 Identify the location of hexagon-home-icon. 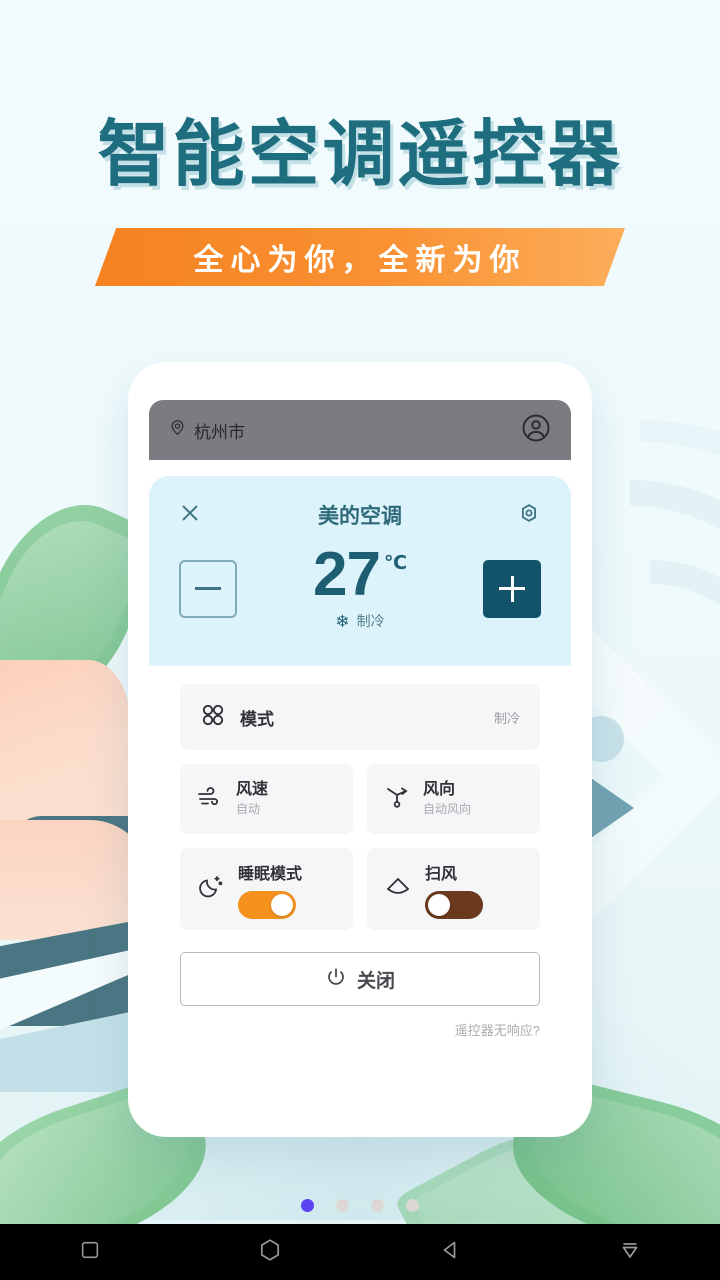
(270, 1252).